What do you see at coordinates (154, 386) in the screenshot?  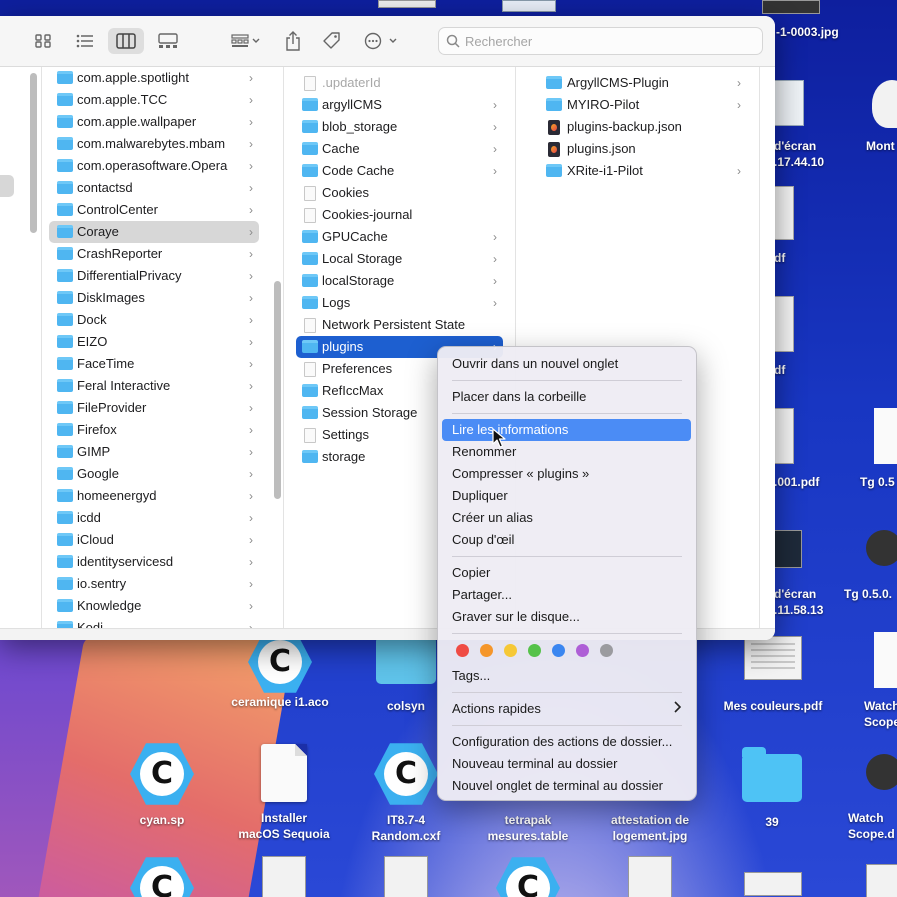 I see `list-item: Feral Interactive ›` at bounding box center [154, 386].